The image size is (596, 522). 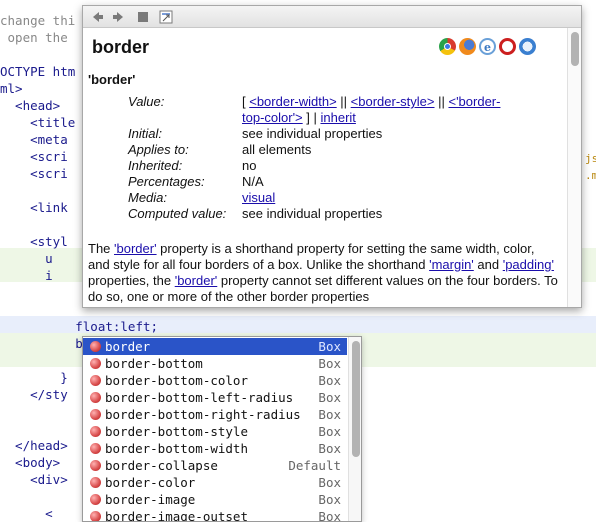 What do you see at coordinates (253, 181) in the screenshot?
I see `percentages-value: N/A` at bounding box center [253, 181].